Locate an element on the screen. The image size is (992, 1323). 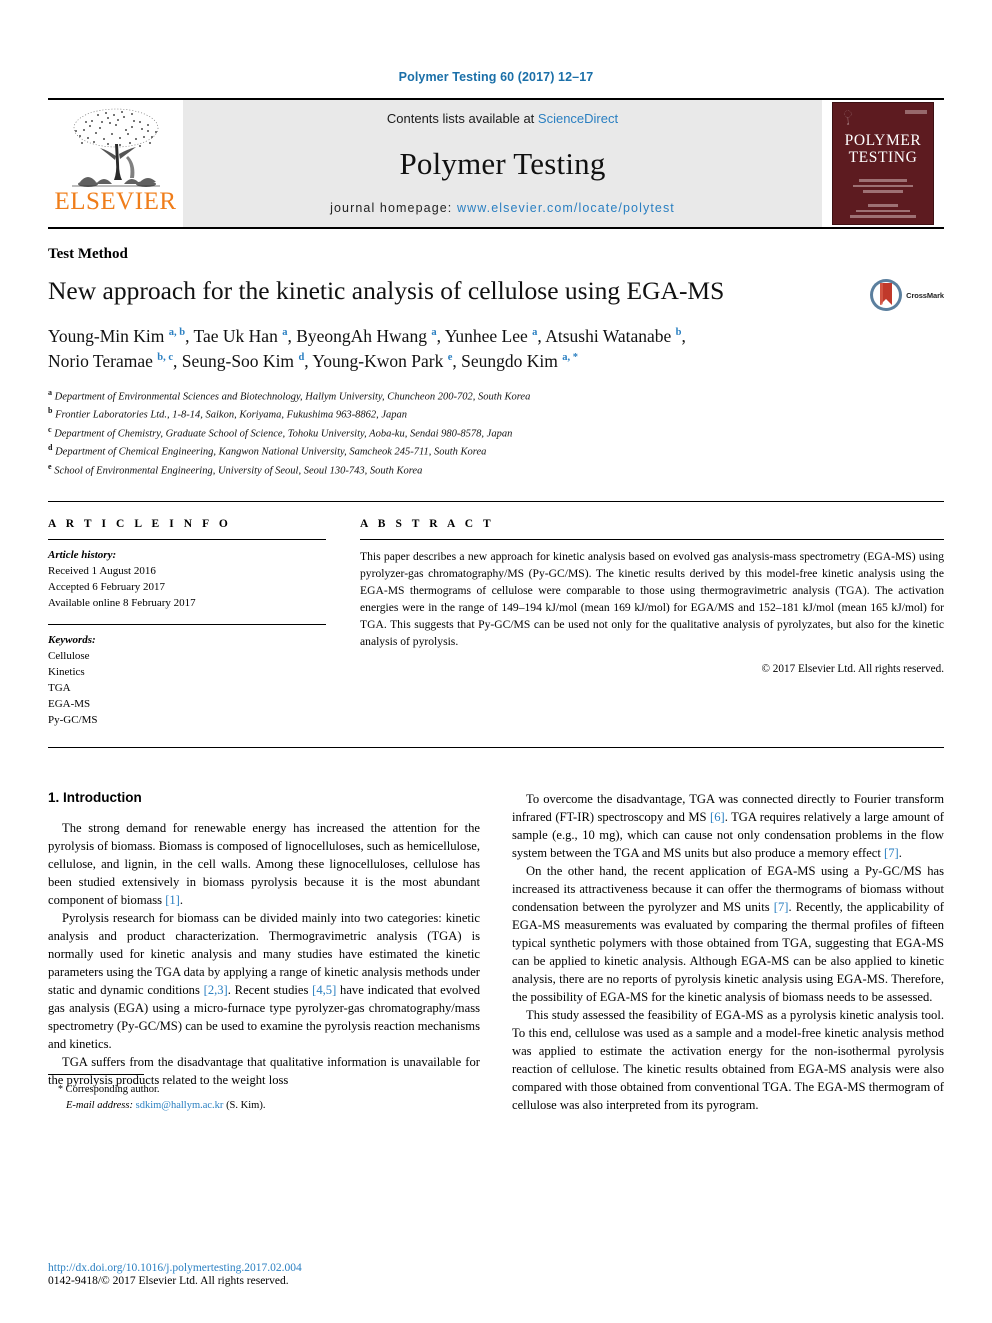
author-entry: Norio Teramae b, c, is located at coordinates (115, 361).